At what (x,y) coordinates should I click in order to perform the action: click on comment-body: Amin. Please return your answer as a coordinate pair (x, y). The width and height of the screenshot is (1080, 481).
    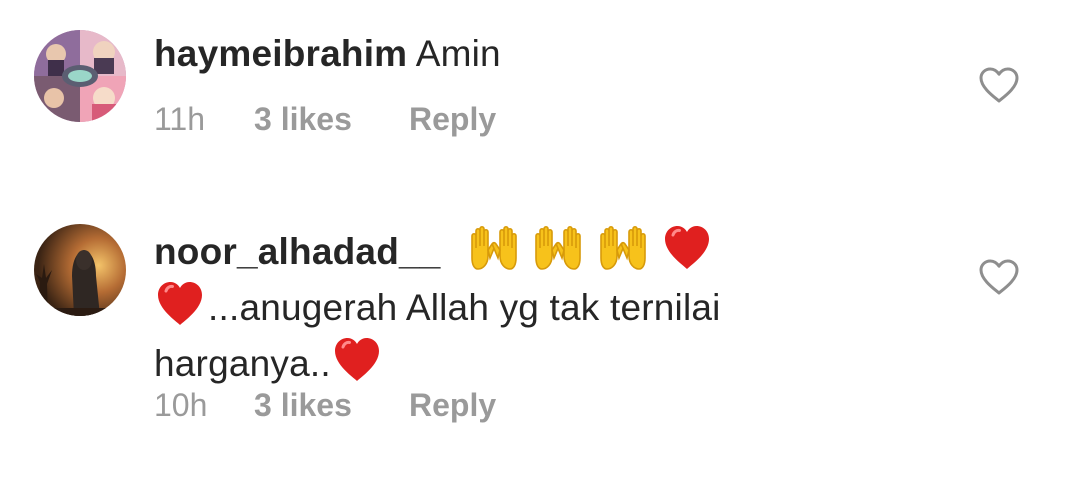
    Looking at the image, I should click on (458, 53).